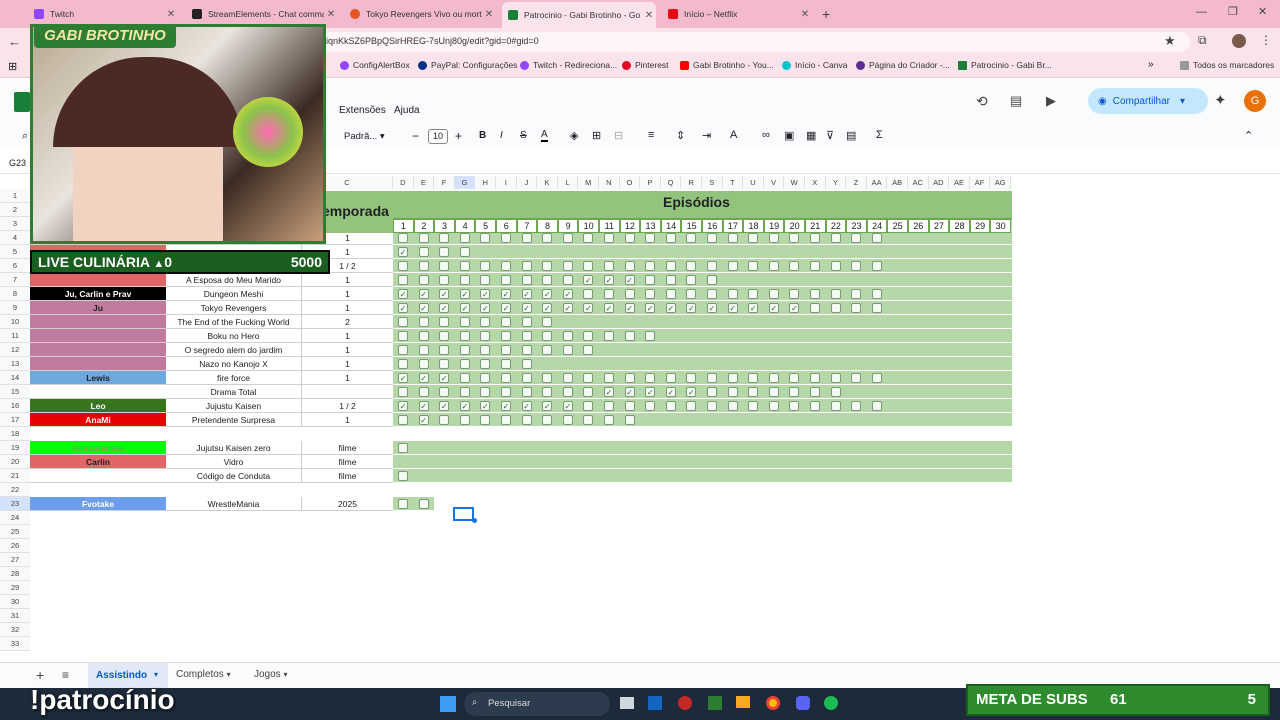  What do you see at coordinates (15, 364) in the screenshot?
I see `row-header: 13` at bounding box center [15, 364].